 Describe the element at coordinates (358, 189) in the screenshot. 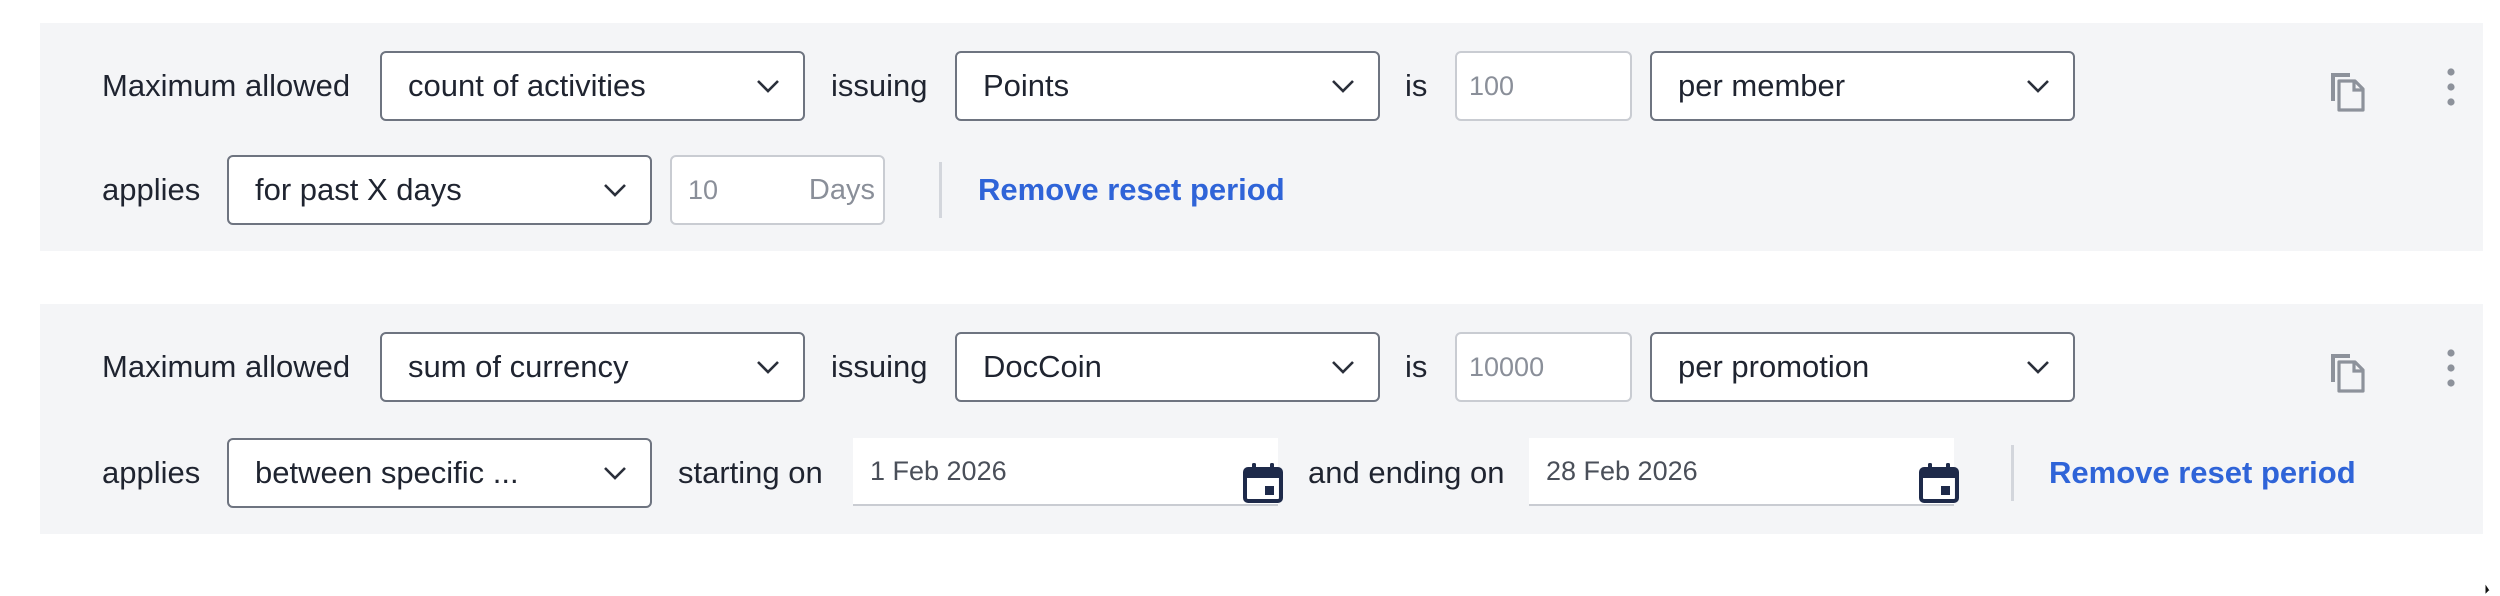

I see `period-value: for past X days` at that location.